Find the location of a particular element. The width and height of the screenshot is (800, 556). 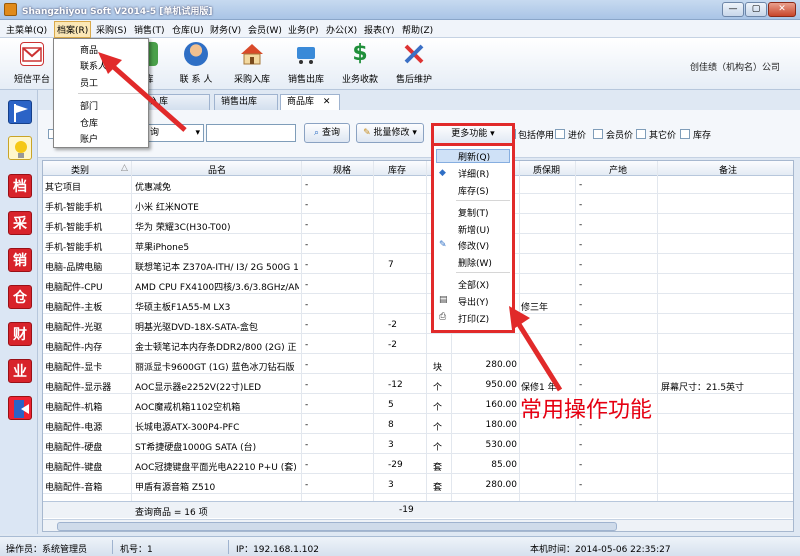

include-disabled-label: 包括停用 is located at coordinates (536, 136).